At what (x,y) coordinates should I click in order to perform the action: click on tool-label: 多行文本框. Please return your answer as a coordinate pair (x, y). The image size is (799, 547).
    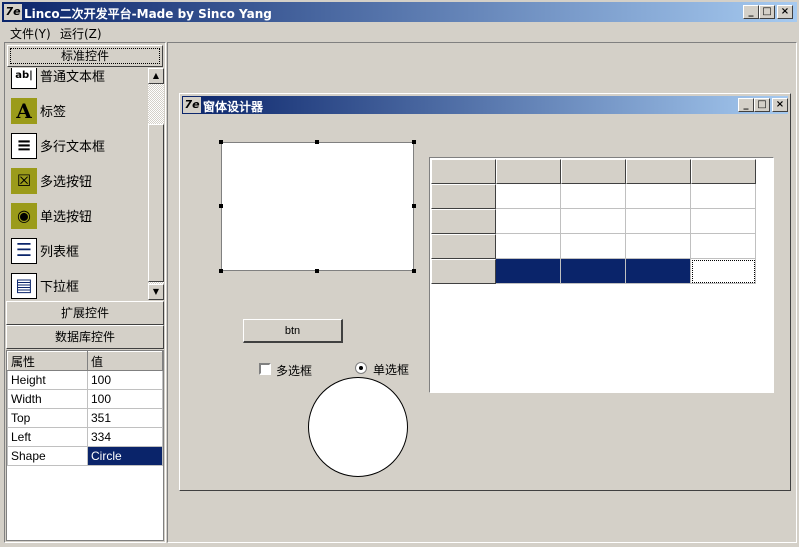
    Looking at the image, I should click on (73, 147).